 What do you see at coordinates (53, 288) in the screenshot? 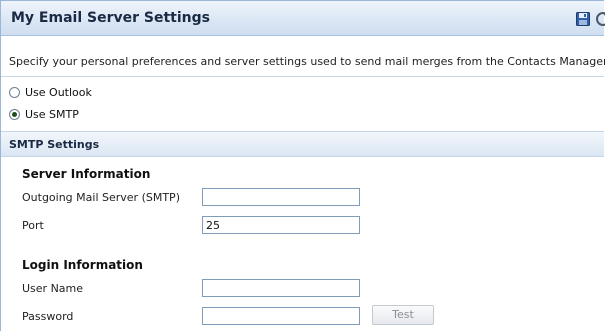
I see `user-name-label: User Name` at bounding box center [53, 288].